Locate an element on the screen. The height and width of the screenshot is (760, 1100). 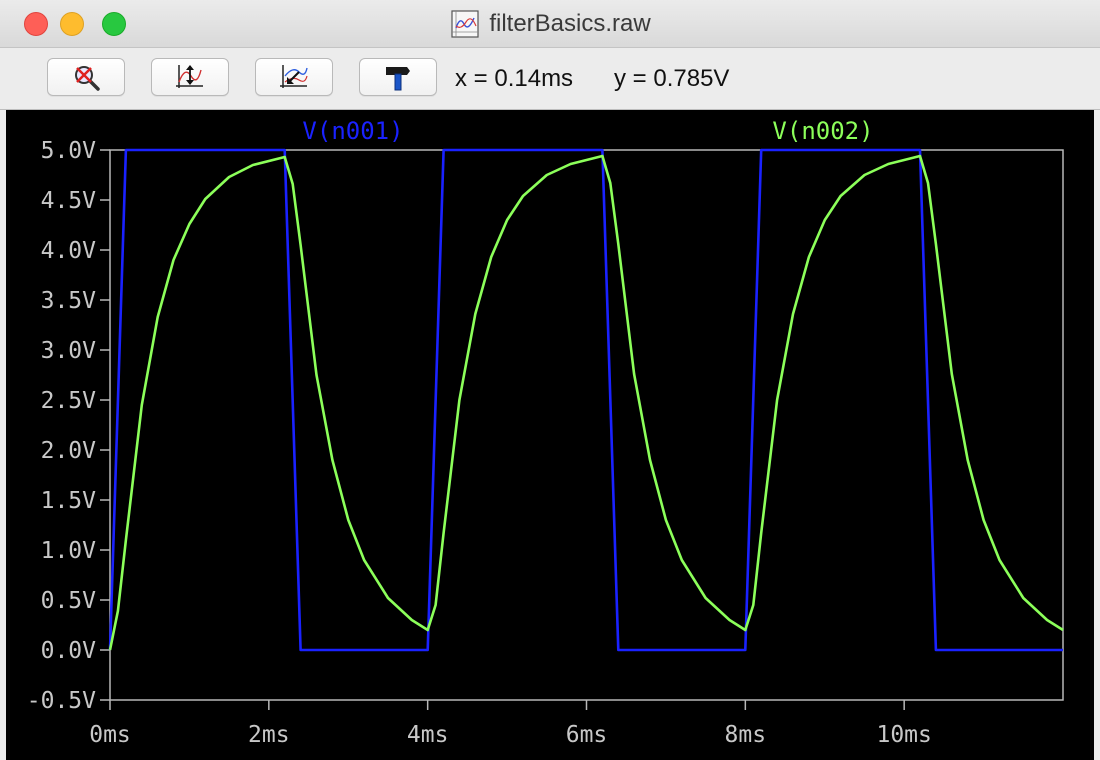
y-tick-label: 1.0V is located at coordinates (69, 551).